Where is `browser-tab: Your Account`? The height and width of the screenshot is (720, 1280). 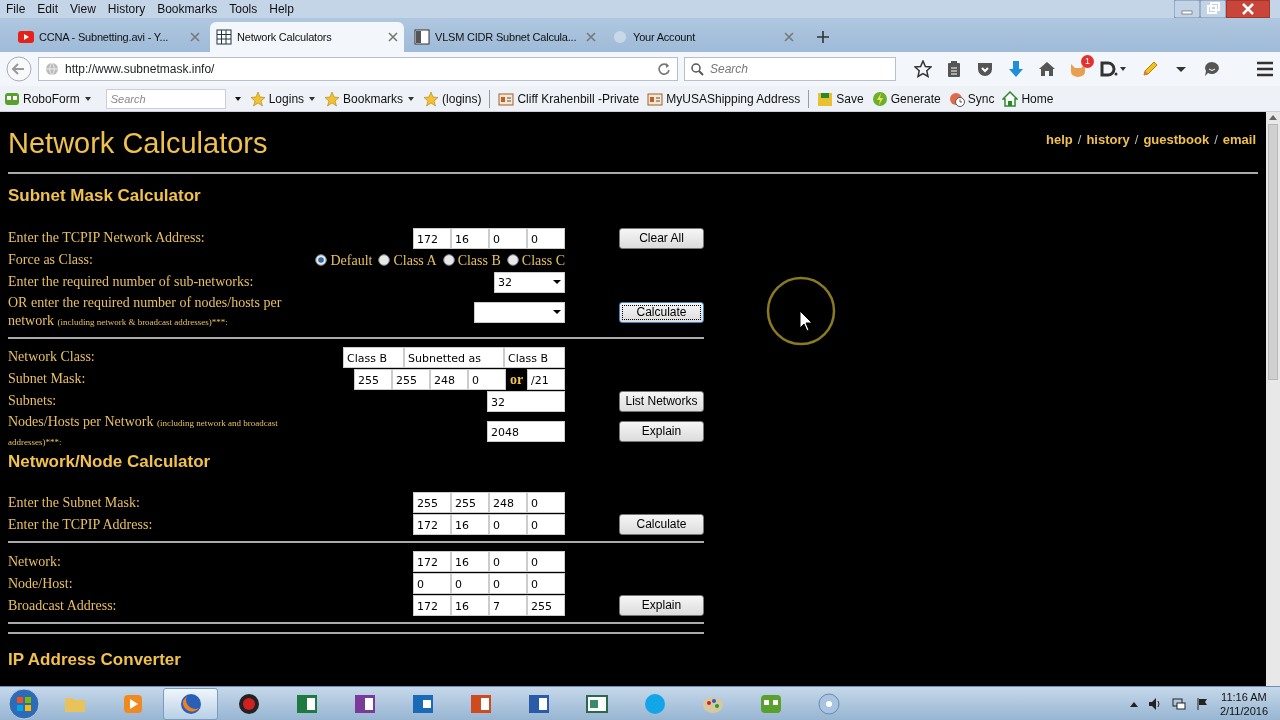
browser-tab: Your Account is located at coordinates (703, 37).